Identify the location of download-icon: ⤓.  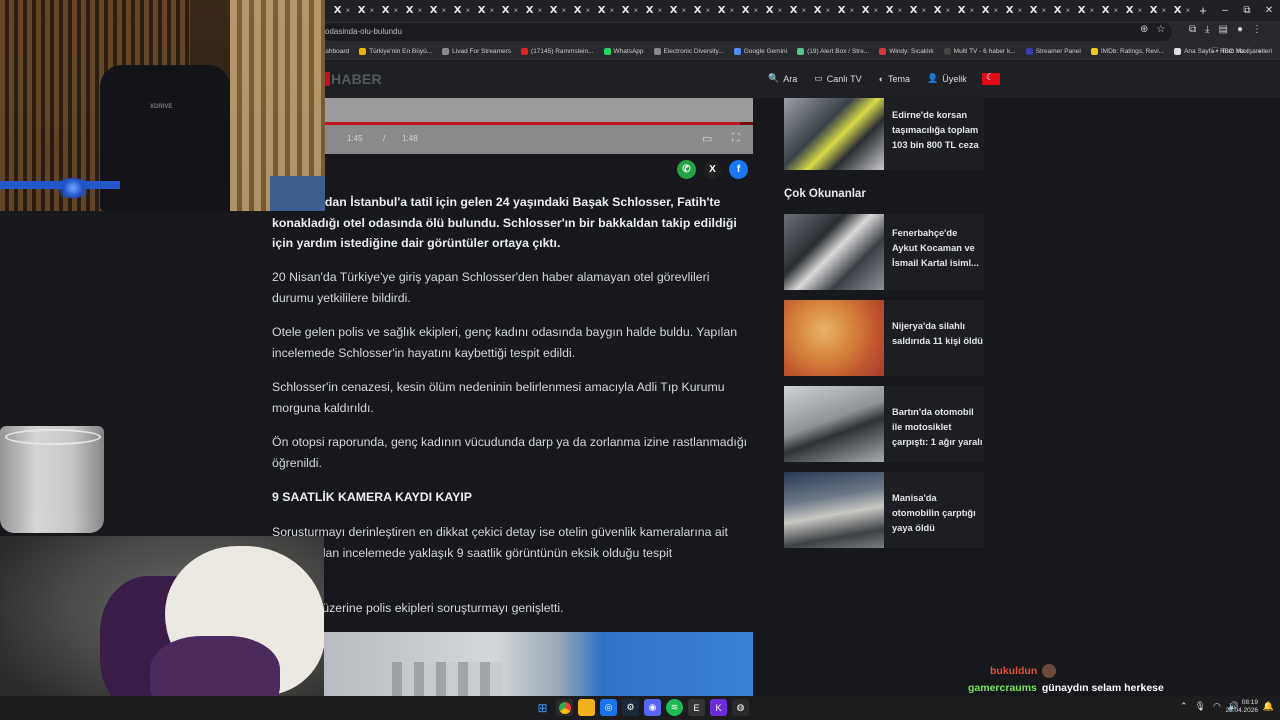
(1207, 29).